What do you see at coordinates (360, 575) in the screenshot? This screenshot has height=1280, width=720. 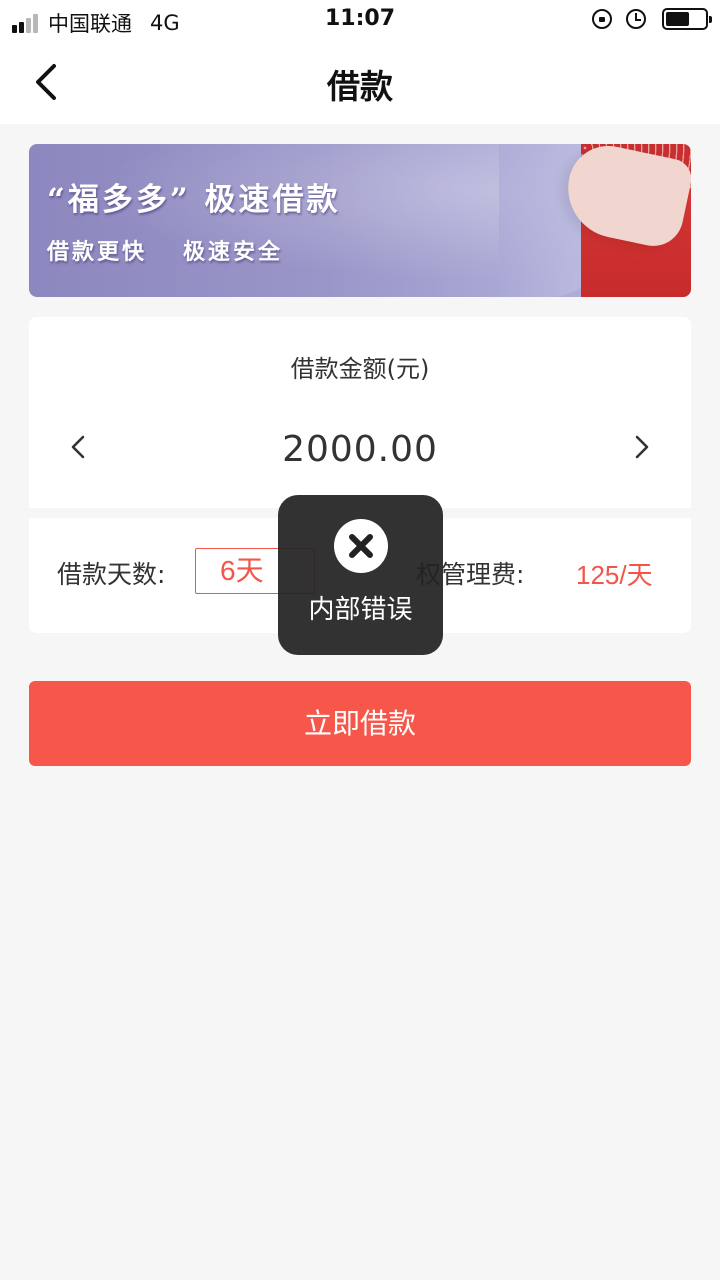 I see `error-toast: 内部错误` at bounding box center [360, 575].